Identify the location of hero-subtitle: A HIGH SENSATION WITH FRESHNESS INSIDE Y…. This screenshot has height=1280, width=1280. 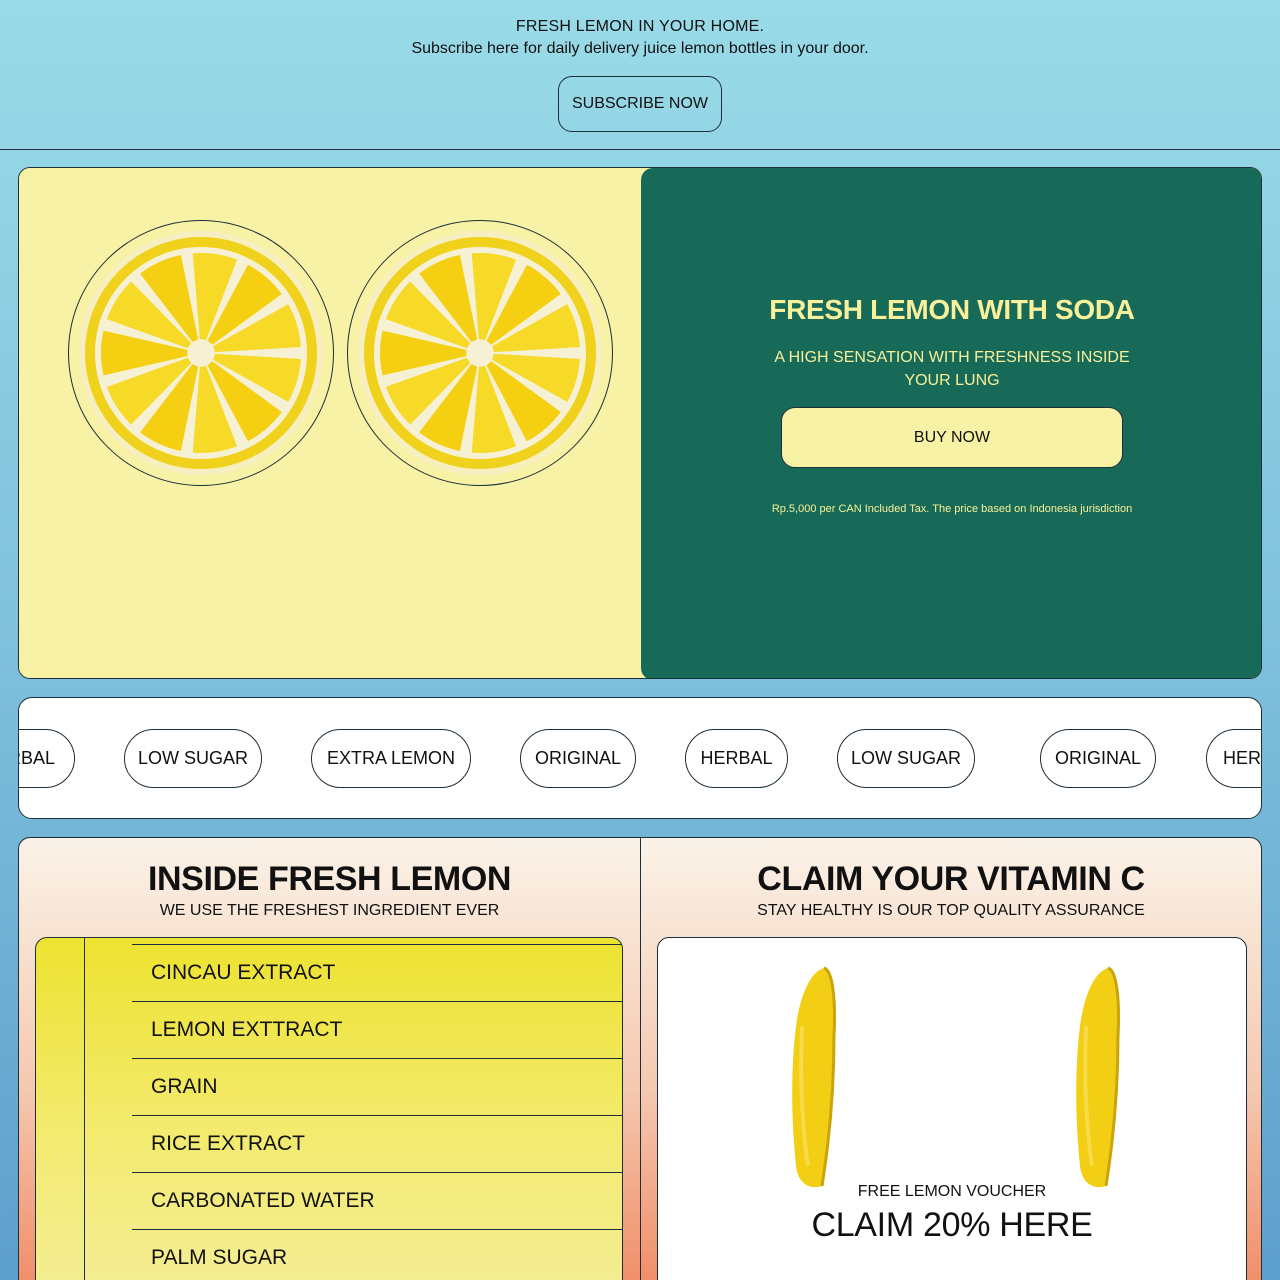
(952, 369).